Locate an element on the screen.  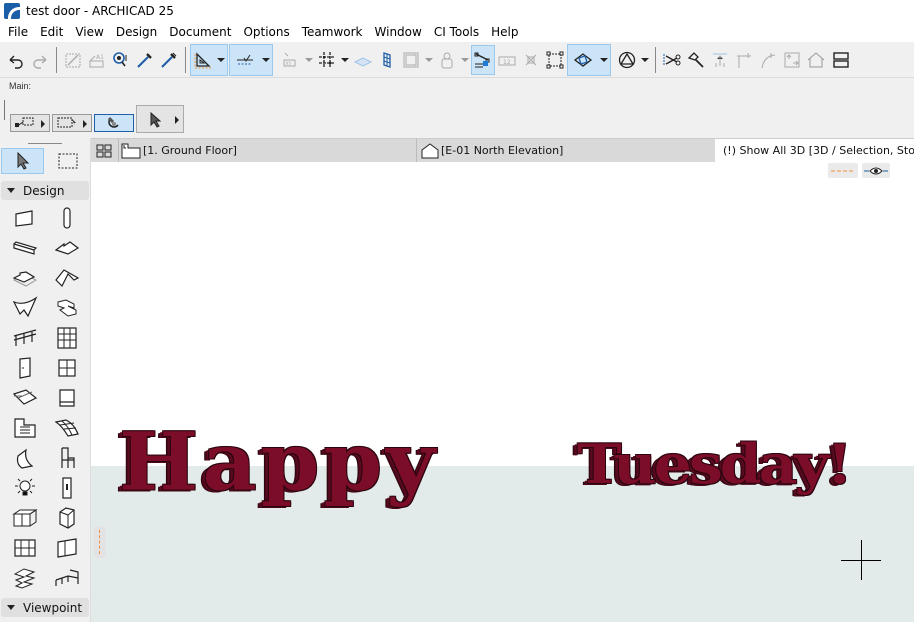
shell-icon is located at coordinates (67, 278).